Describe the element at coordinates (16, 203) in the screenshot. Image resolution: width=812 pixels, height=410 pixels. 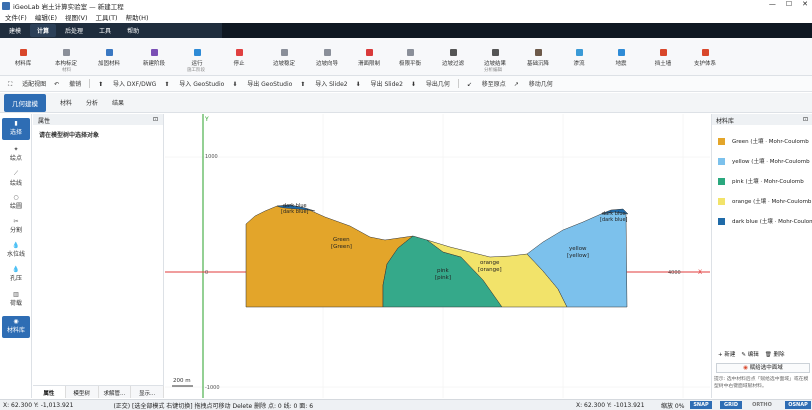
I see `draw-circle-tool: ○ 绘圆` at that location.